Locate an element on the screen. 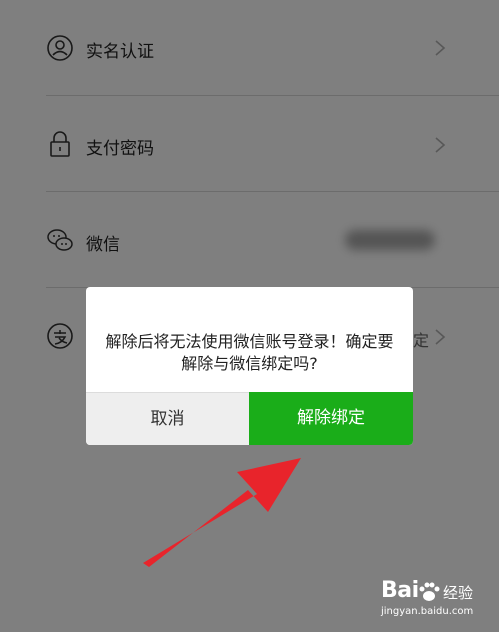 This screenshot has height=632, width=499. baidu-jingyan-watermark: Bai 经验 jingyan.baidu.com is located at coordinates (437, 600).